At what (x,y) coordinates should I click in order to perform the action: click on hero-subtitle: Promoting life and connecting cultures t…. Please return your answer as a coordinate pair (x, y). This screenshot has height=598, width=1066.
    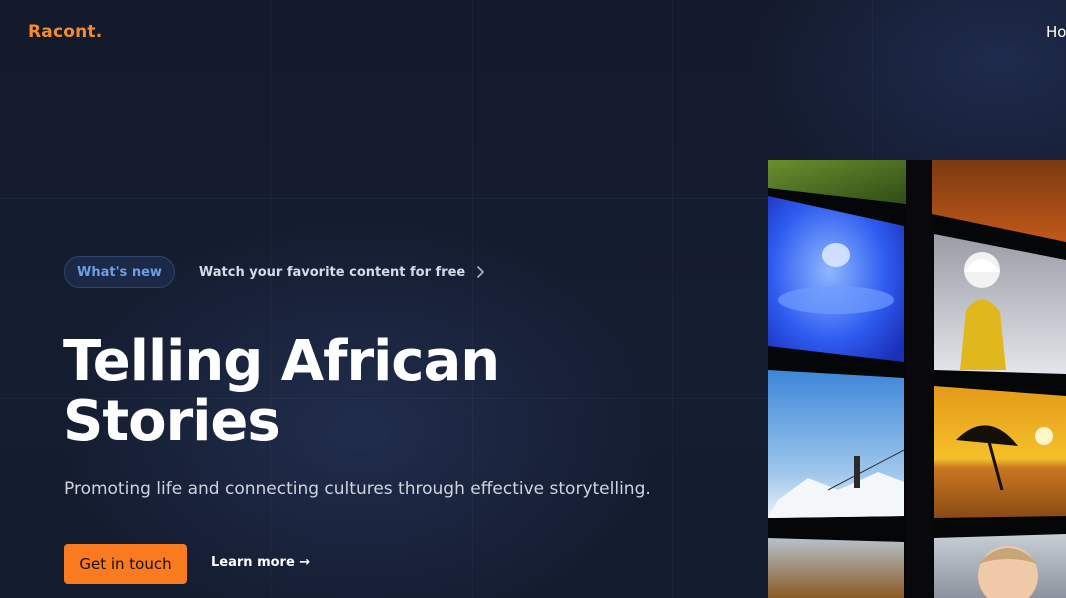
    Looking at the image, I should click on (357, 489).